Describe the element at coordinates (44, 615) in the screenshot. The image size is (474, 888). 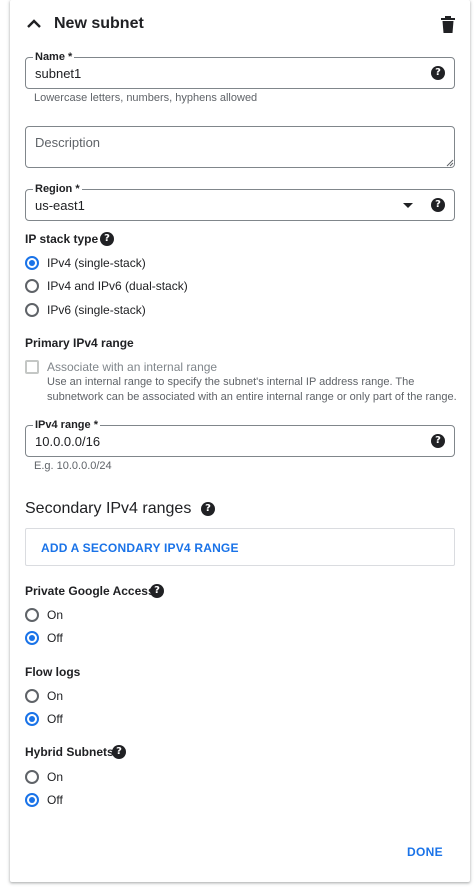
I see `radio-pga-on: On` at that location.